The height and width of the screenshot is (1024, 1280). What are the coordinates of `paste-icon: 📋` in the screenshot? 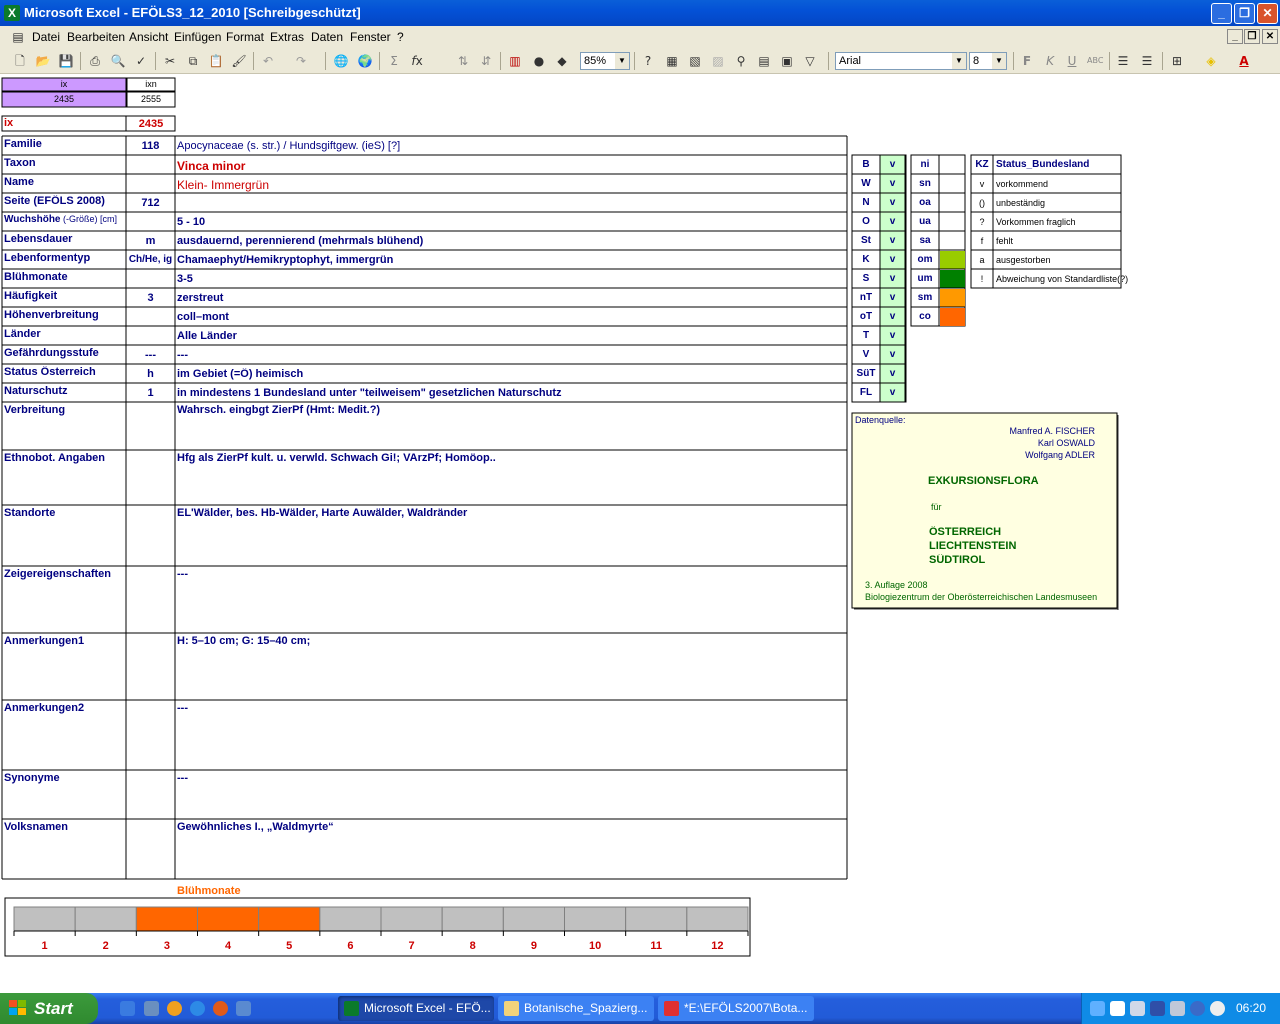 It's located at (216, 61).